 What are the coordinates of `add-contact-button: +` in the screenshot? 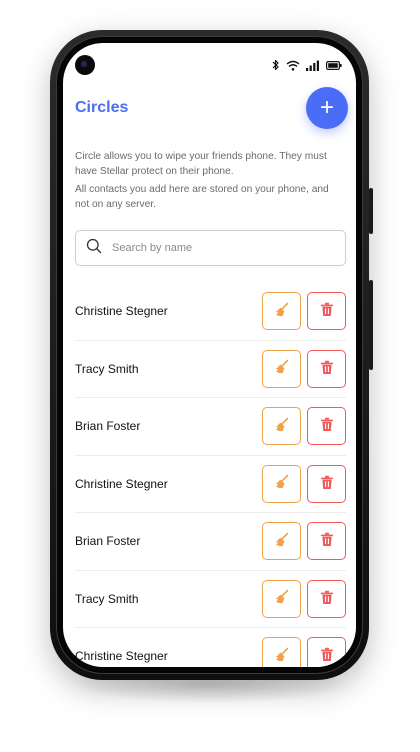 It's located at (327, 108).